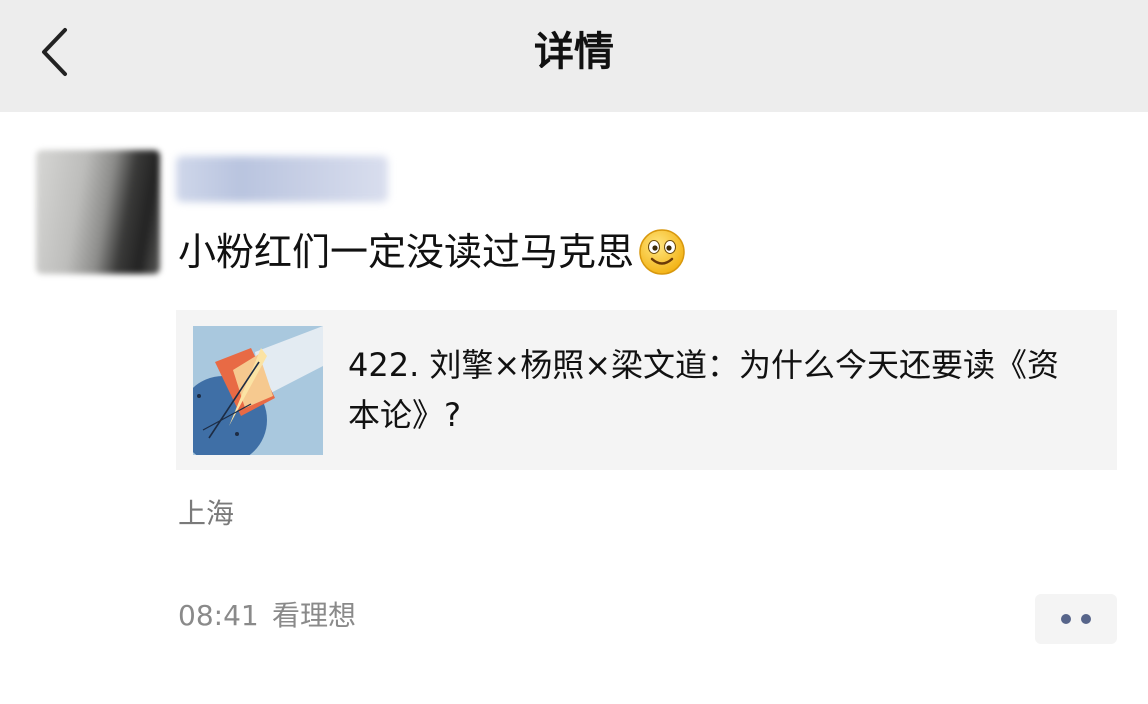 The image size is (1148, 704). Describe the element at coordinates (98, 212) in the screenshot. I see `avatar` at that location.